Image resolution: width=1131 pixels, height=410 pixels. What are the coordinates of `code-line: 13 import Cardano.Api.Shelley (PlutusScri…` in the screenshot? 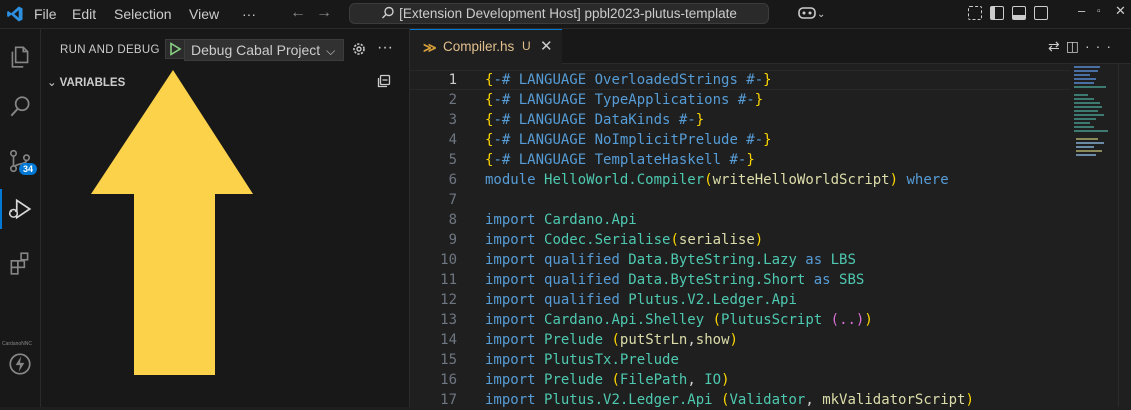 It's located at (740, 320).